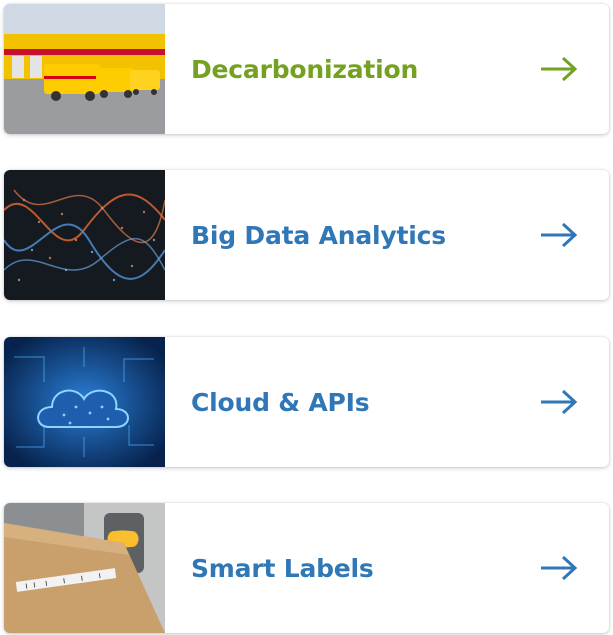 This screenshot has width=613, height=635. I want to click on card-title: Smart Labels, so click(282, 568).